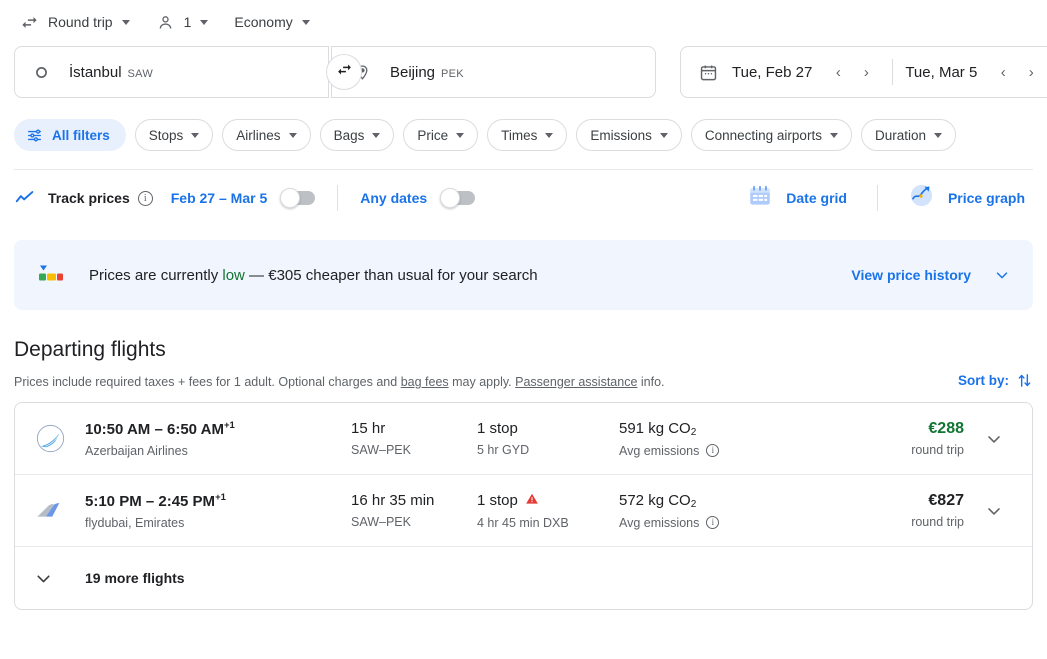 This screenshot has height=659, width=1047. Describe the element at coordinates (983, 380) in the screenshot. I see `sort-by-label: Sort by:` at that location.